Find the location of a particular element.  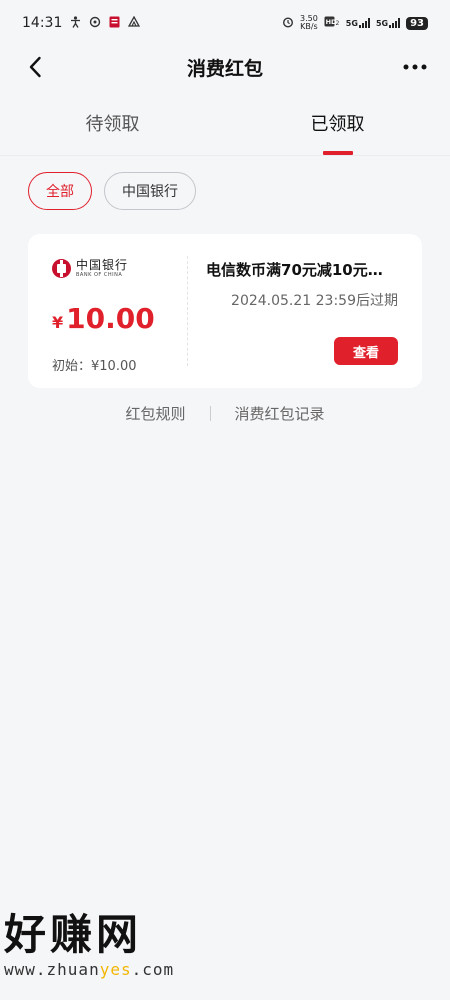

amount-value: 10.00 is located at coordinates (110, 318).